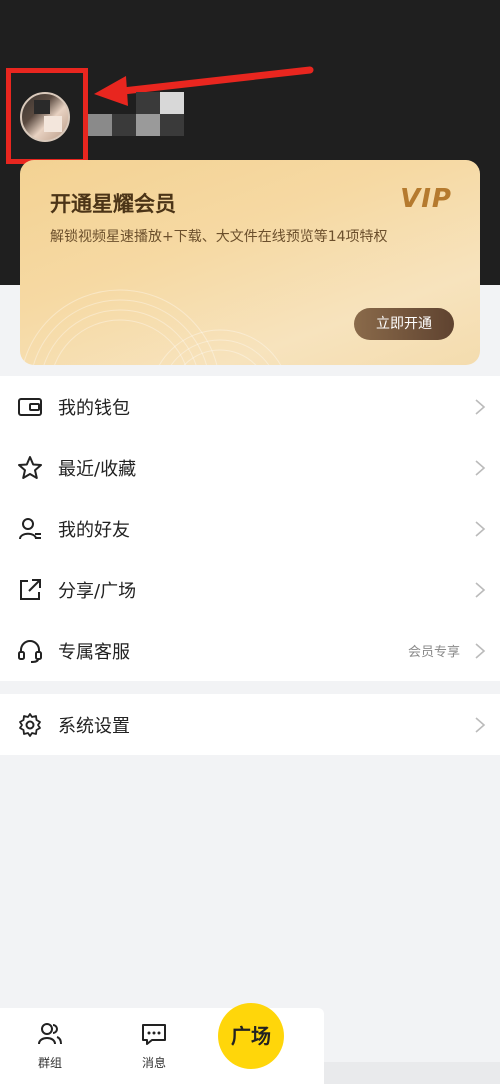 This screenshot has width=500, height=1084. What do you see at coordinates (433, 652) in the screenshot?
I see `member-exclusive-tag: 会员专享` at bounding box center [433, 652].